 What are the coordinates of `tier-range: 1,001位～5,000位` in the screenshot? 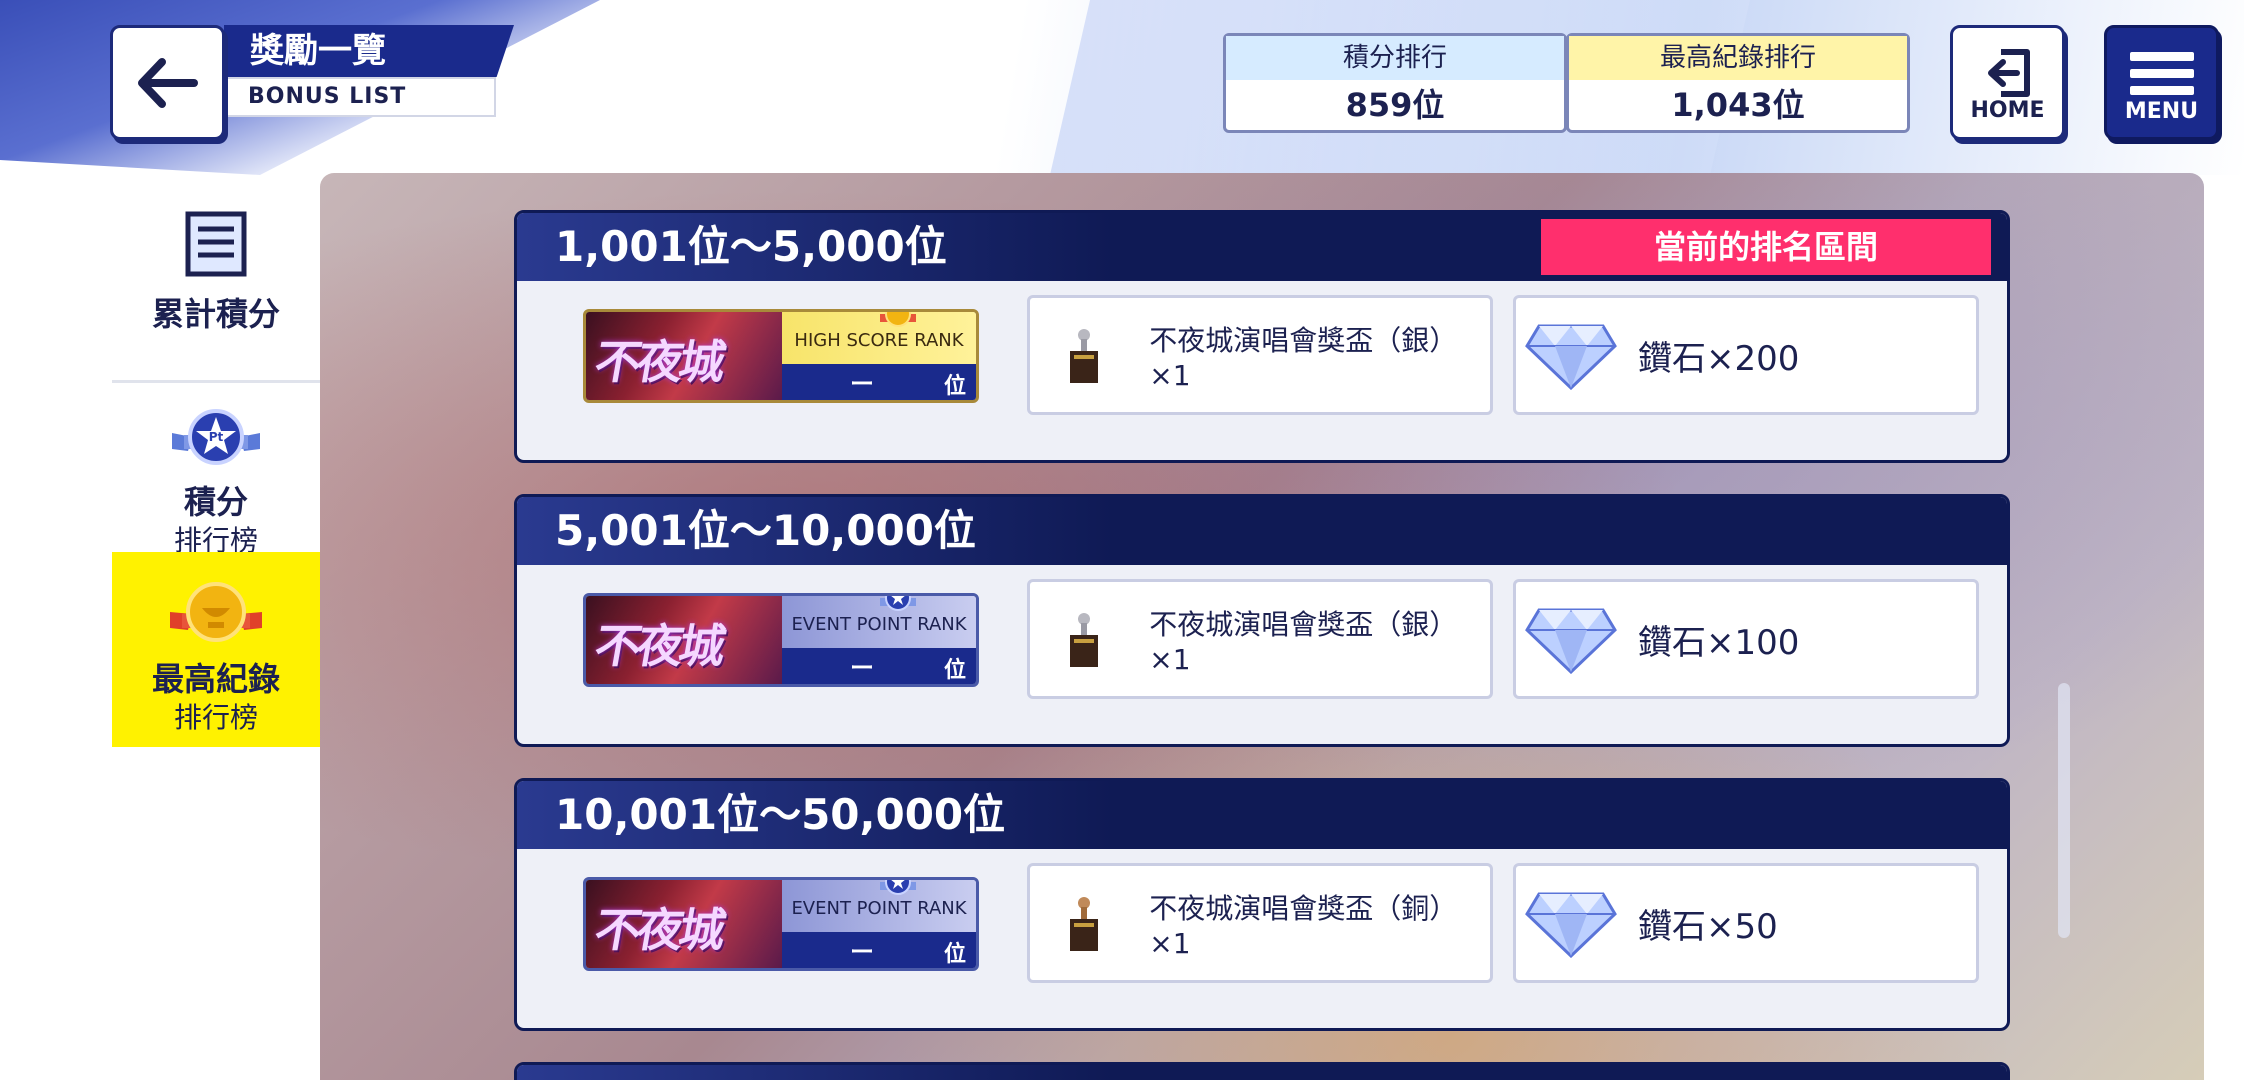 It's located at (751, 246).